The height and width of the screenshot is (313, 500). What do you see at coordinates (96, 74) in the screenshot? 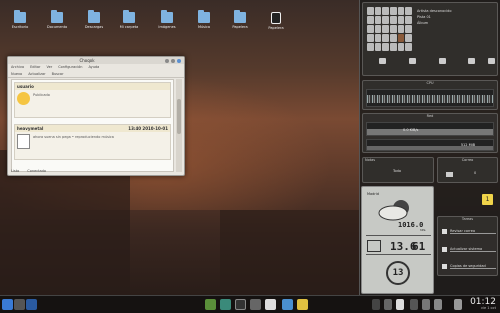
I see `toolbar: Nuevo Actualizar Buscar` at bounding box center [96, 74].